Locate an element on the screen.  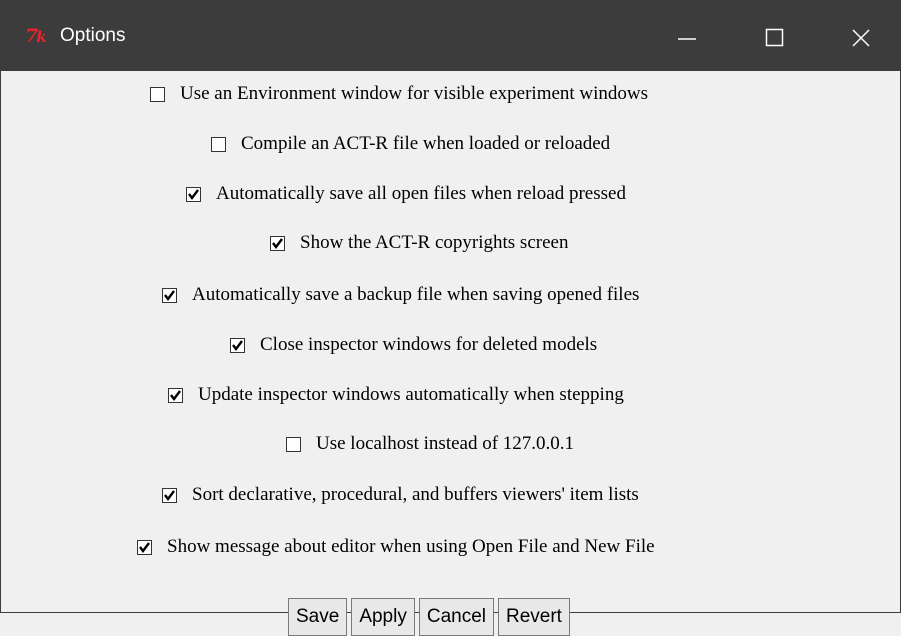
minimize-button is located at coordinates (684, 36).